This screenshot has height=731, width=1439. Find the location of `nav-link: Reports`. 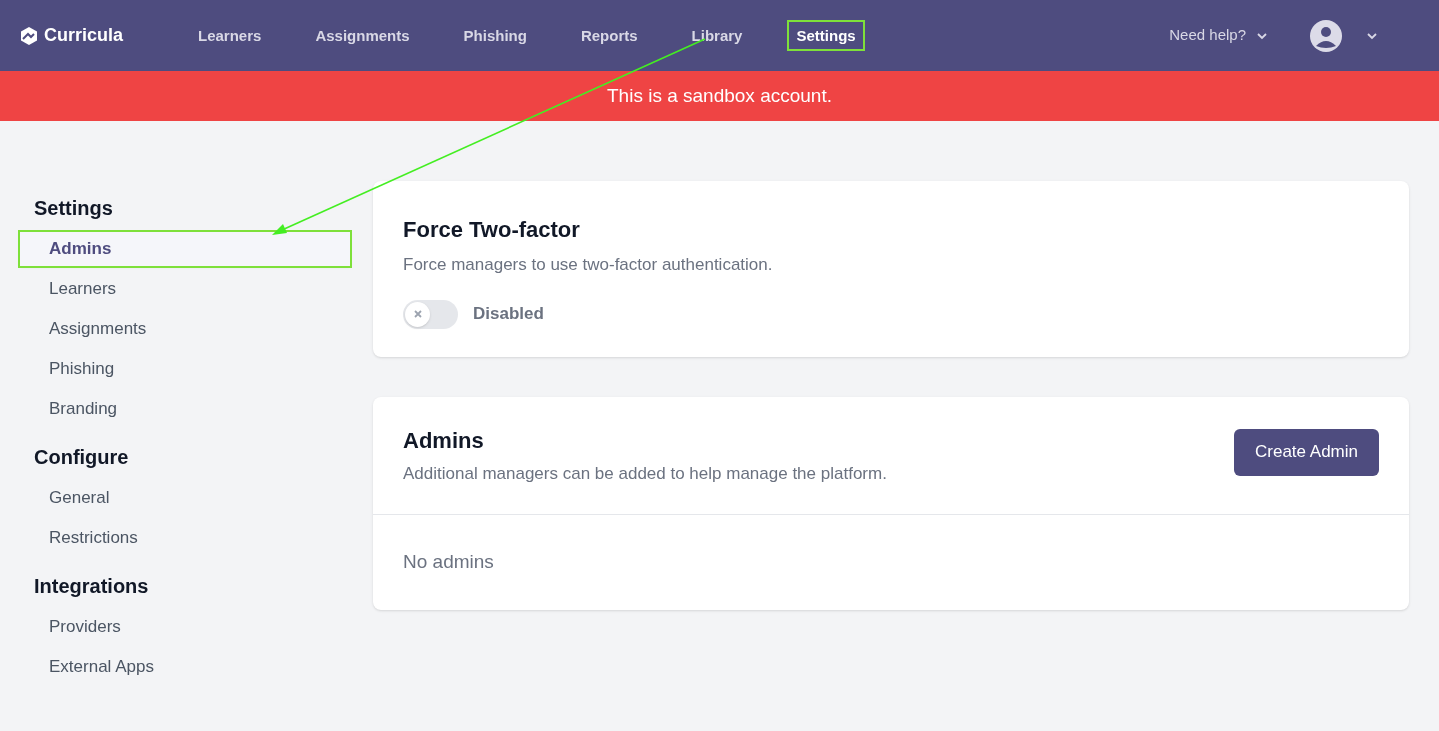

nav-link: Reports is located at coordinates (609, 35).